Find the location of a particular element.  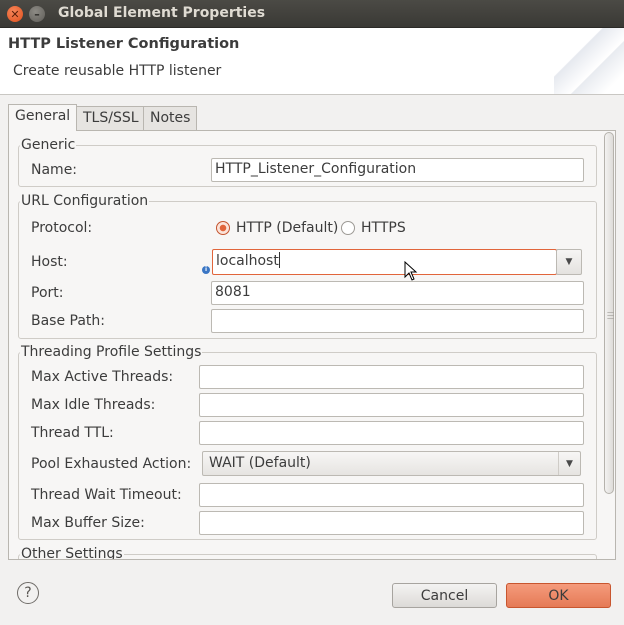

host-dropdown-button: ▼ is located at coordinates (569, 262).